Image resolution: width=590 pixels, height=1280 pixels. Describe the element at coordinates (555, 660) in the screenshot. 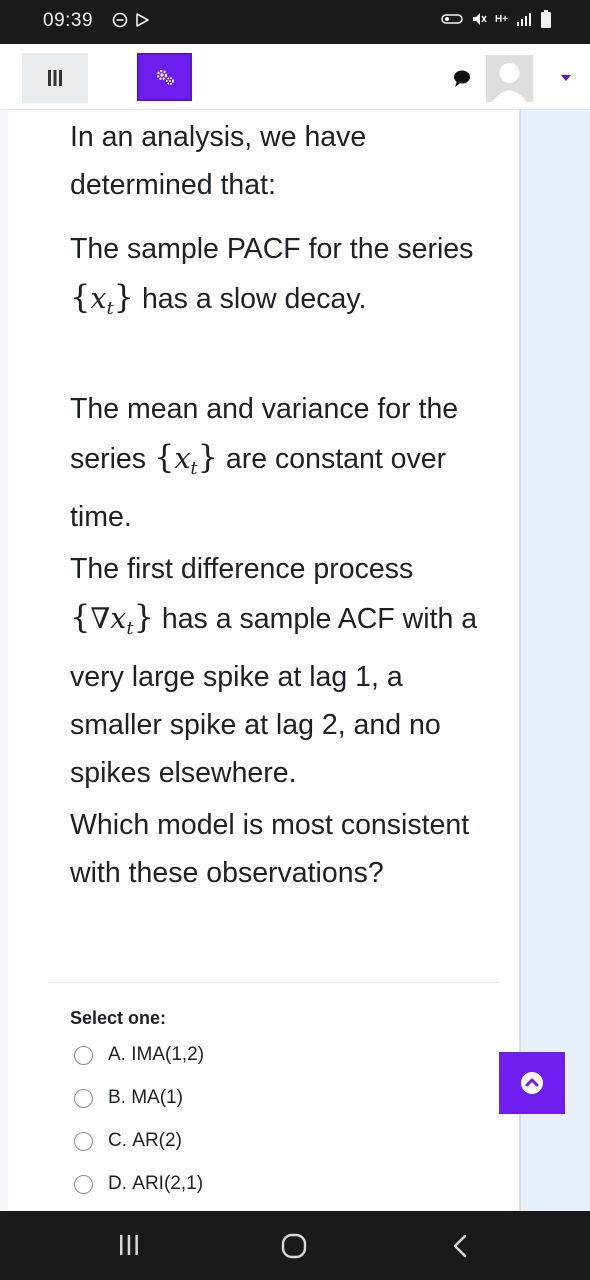

I see `page-side-panel` at that location.